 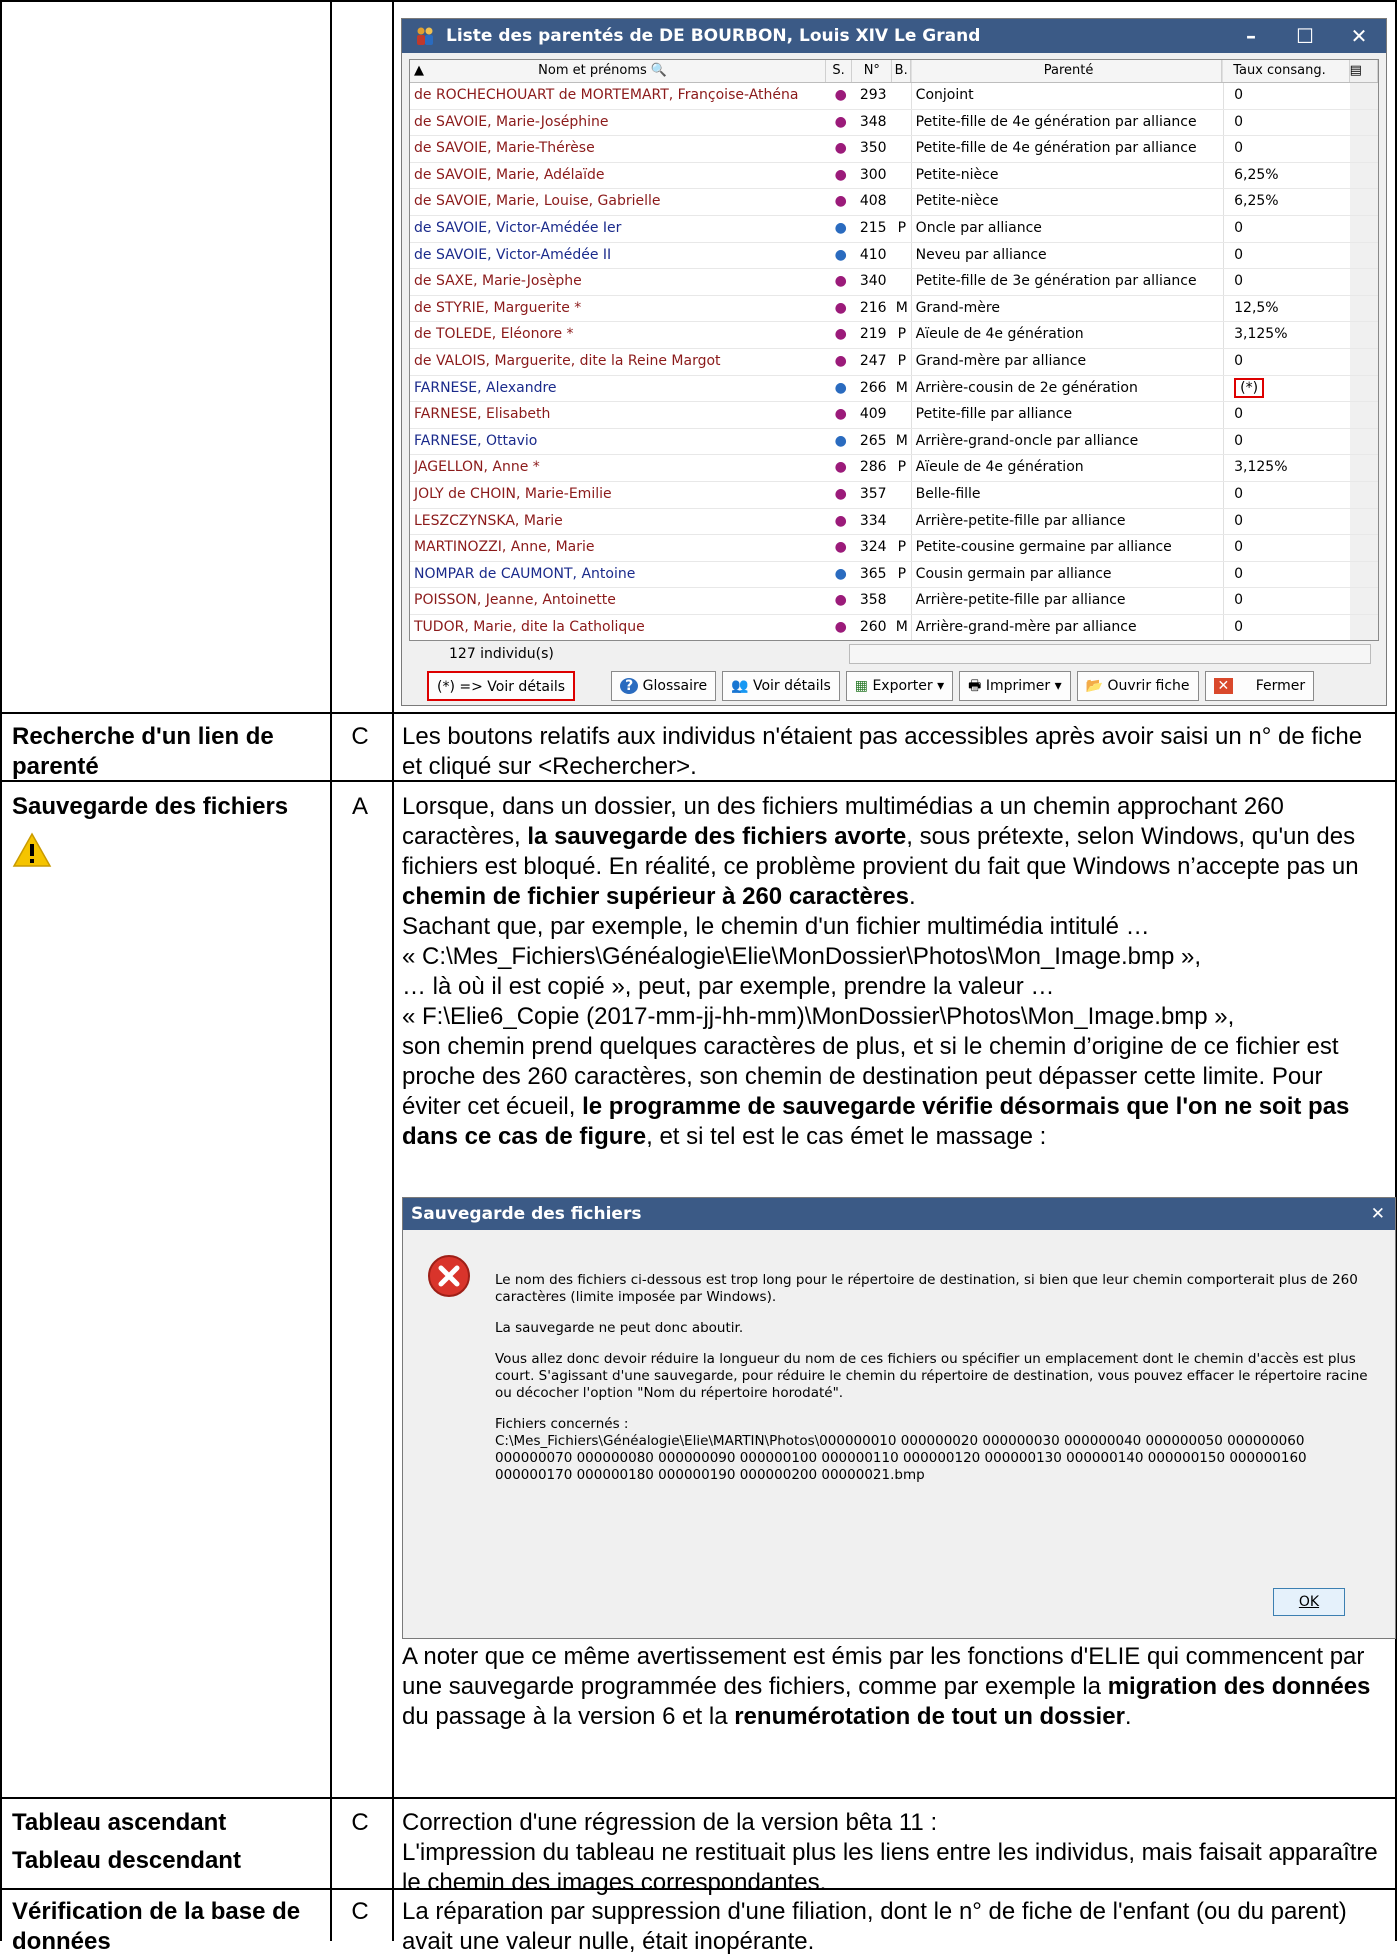 I want to click on cell-name: de SAVOIE, Victor-Amédée II, so click(x=513, y=254).